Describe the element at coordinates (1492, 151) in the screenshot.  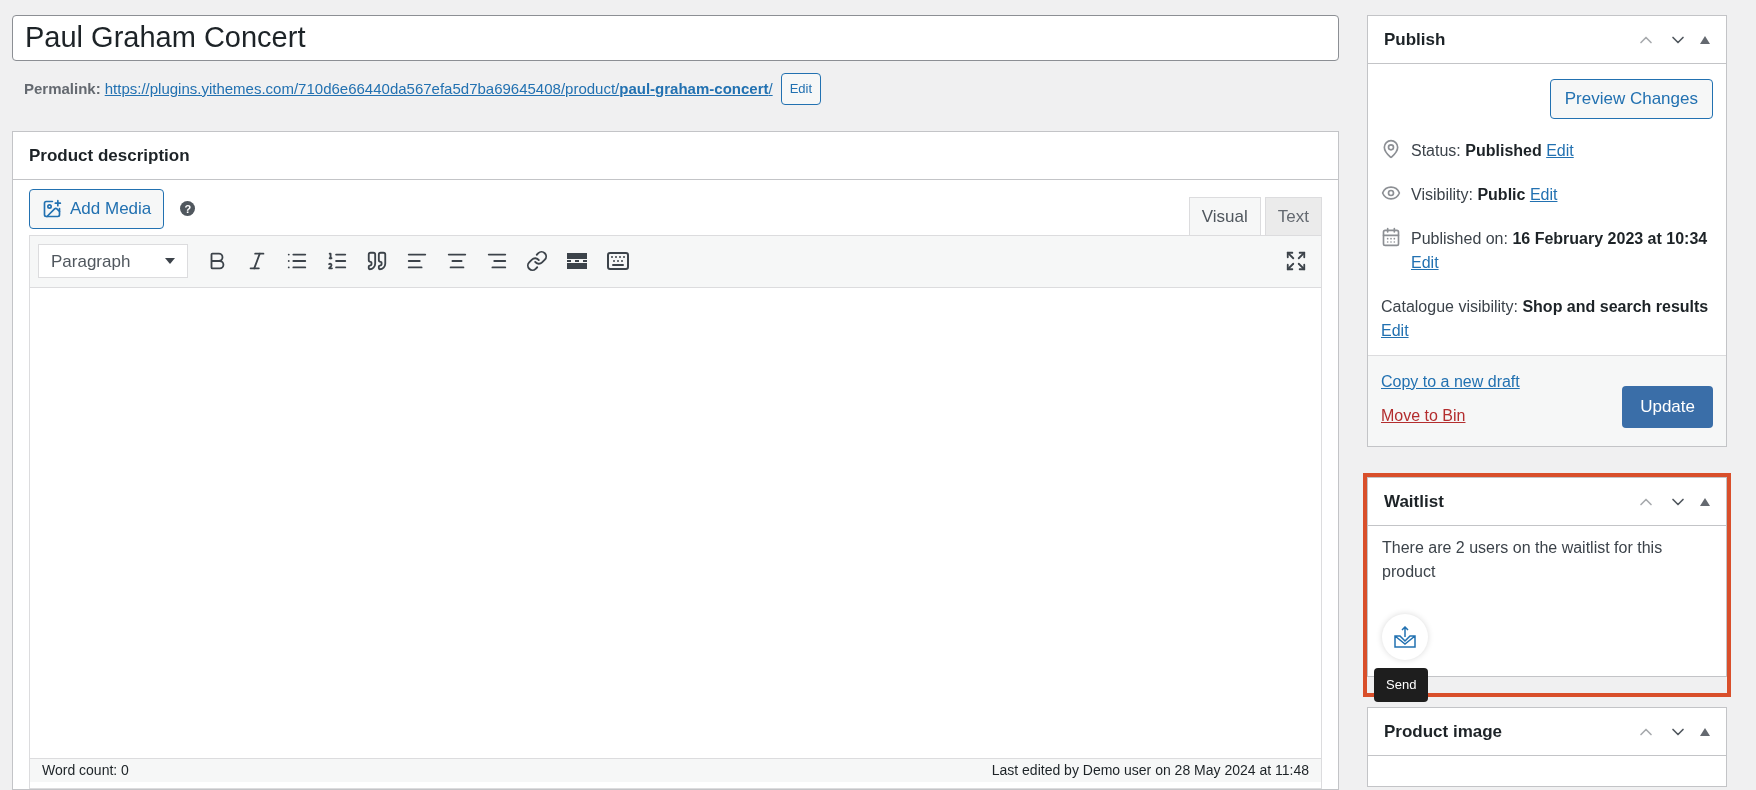
I see `publish-detail: Status: Published Edit` at that location.